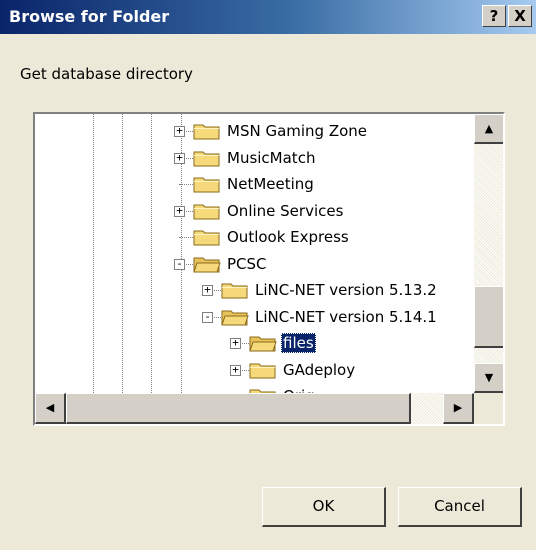 The height and width of the screenshot is (550, 536). I want to click on tree-item-label: NetMeeting, so click(270, 184).